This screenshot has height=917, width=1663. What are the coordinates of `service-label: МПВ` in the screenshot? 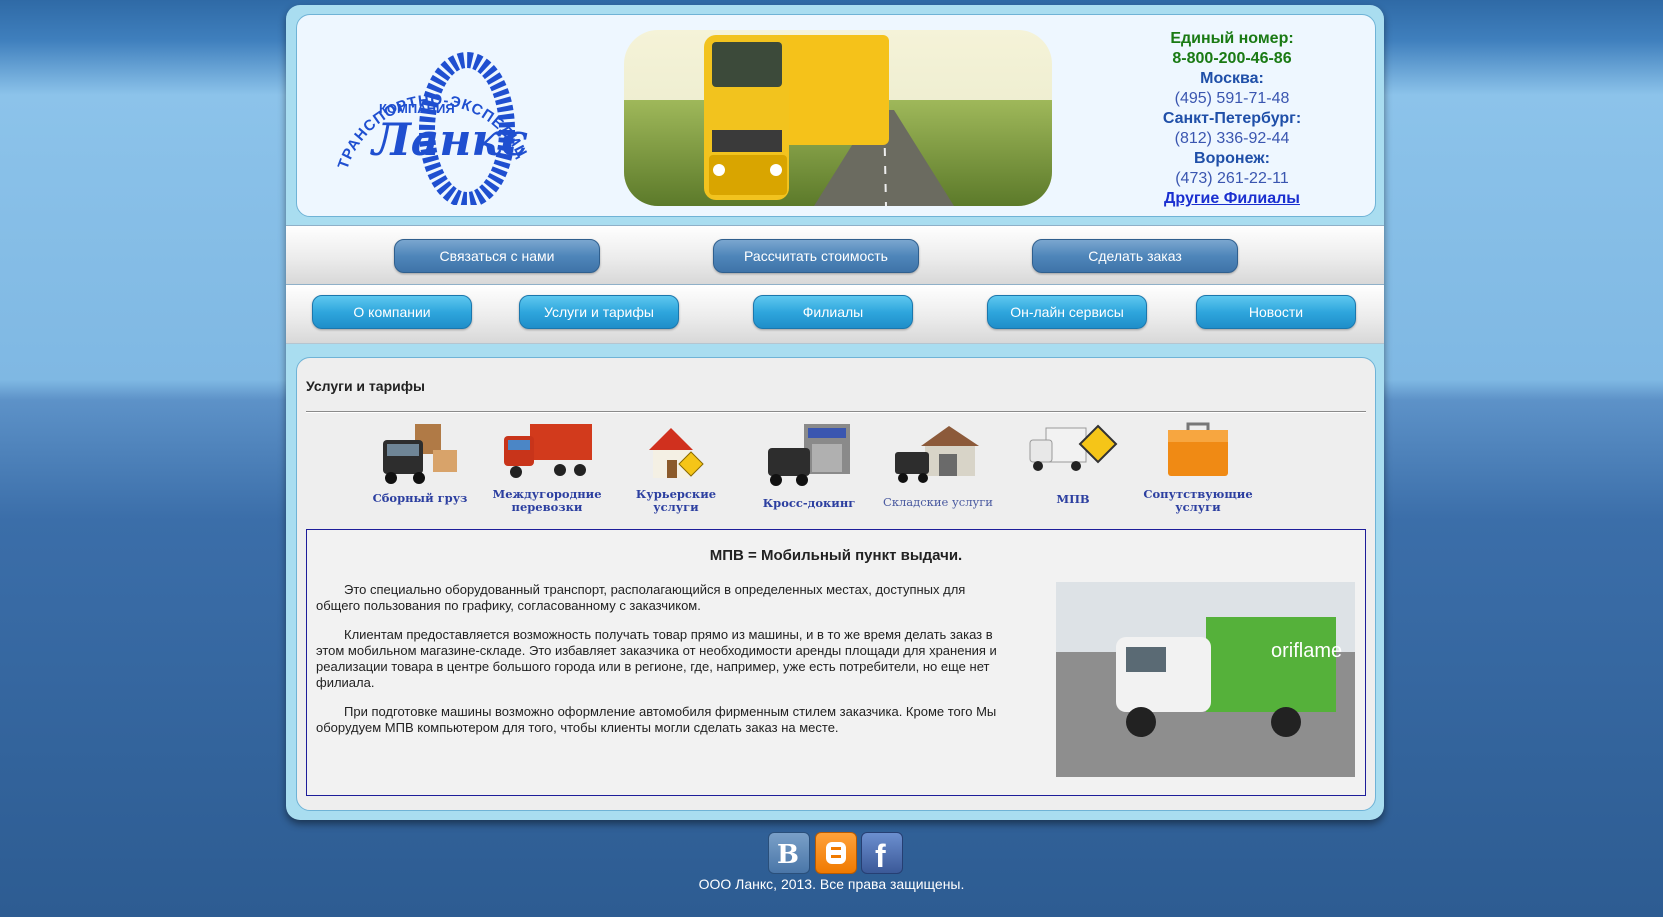 It's located at (1073, 499).